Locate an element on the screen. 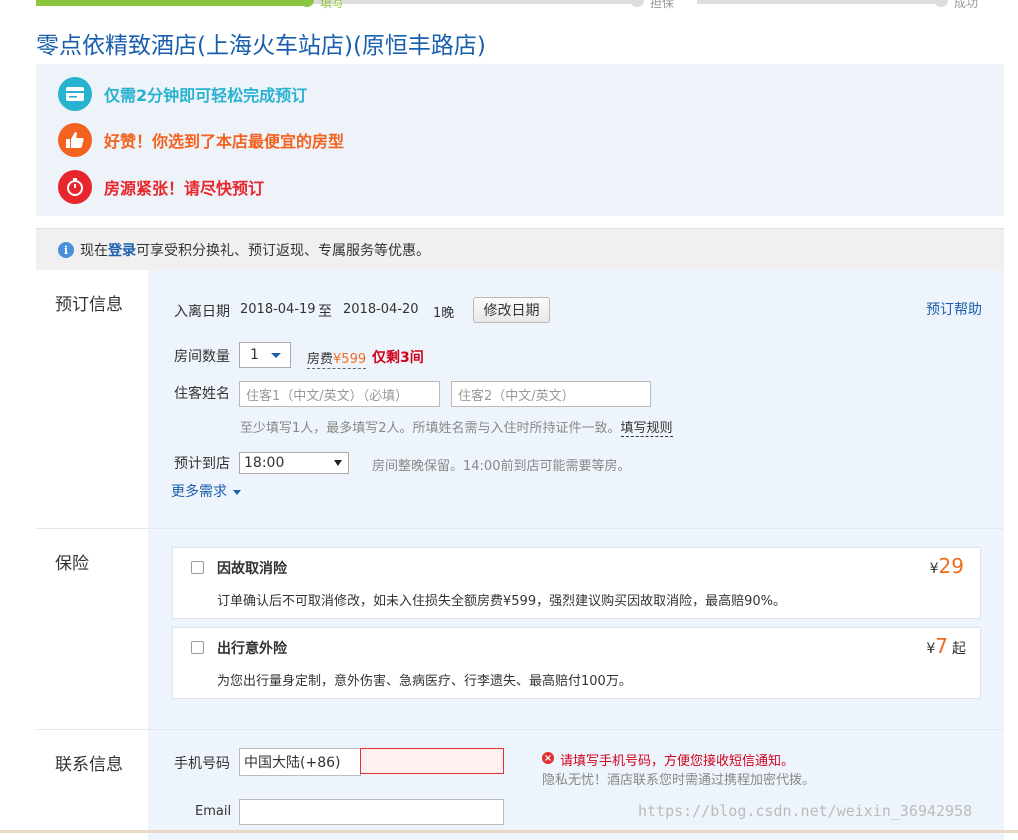 This screenshot has width=1018, height=840. arrival-value: 18:00 is located at coordinates (264, 463).